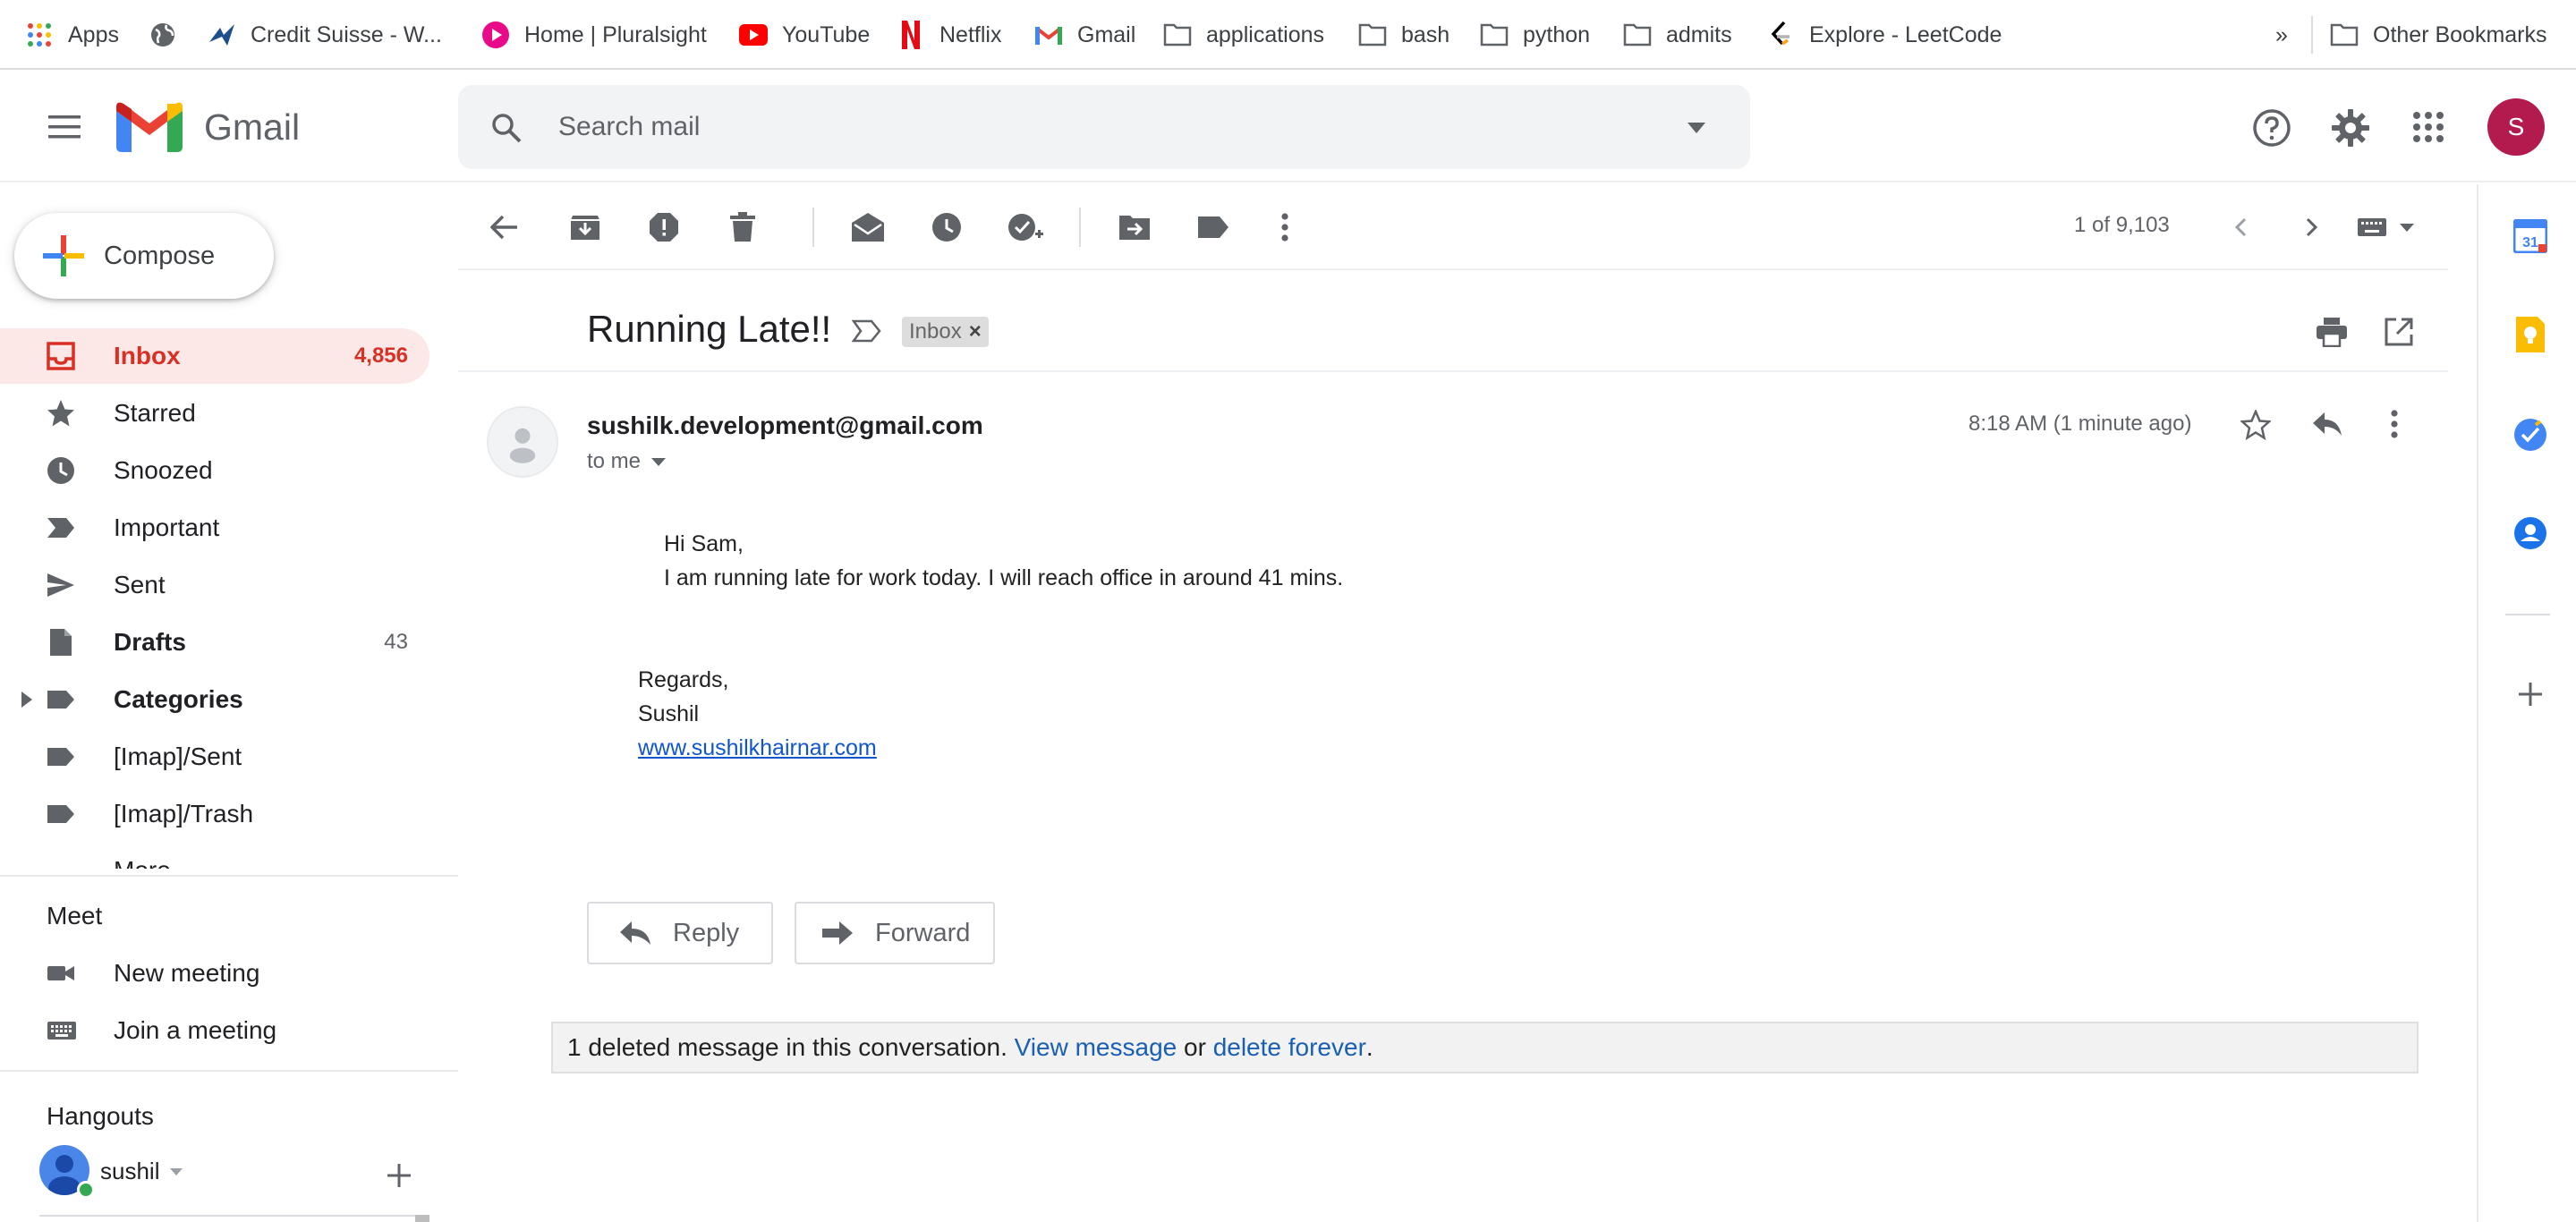  I want to click on bookmark-globe, so click(170, 35).